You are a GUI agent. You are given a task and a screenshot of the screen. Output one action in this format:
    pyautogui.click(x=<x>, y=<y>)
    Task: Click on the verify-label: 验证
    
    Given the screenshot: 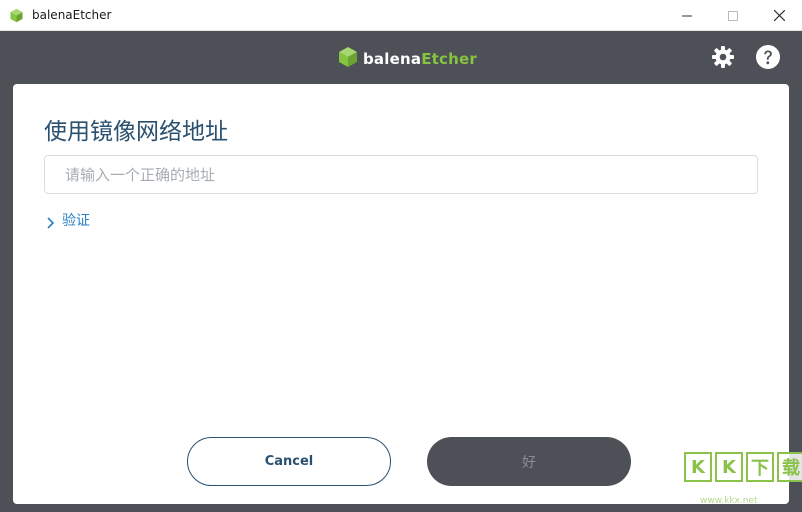 What is the action you would take?
    pyautogui.click(x=76, y=221)
    